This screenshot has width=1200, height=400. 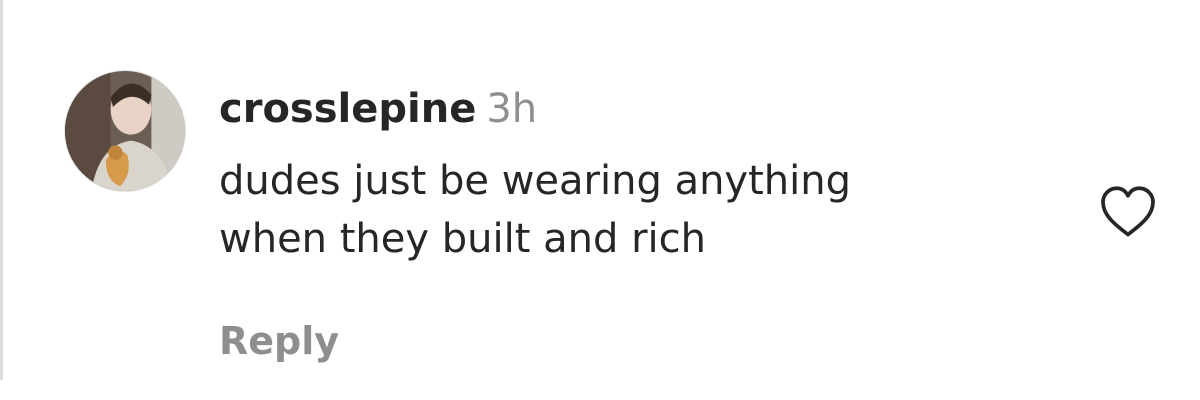 What do you see at coordinates (511, 109) in the screenshot?
I see `comment-timestamp: 3h` at bounding box center [511, 109].